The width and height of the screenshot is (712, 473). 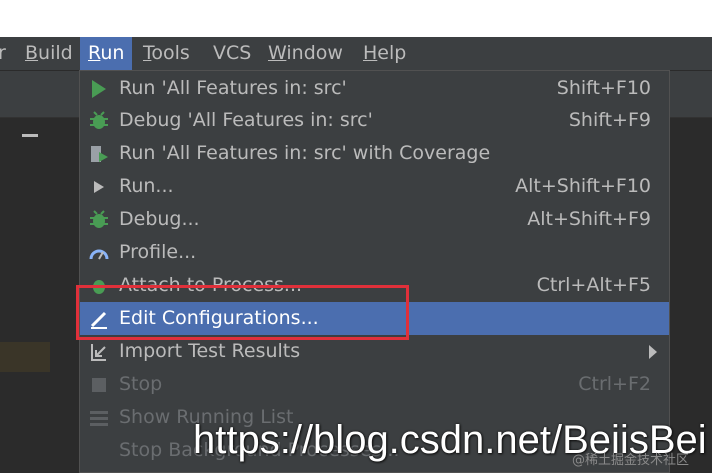 What do you see at coordinates (25, 357) in the screenshot?
I see `line-highlight` at bounding box center [25, 357].